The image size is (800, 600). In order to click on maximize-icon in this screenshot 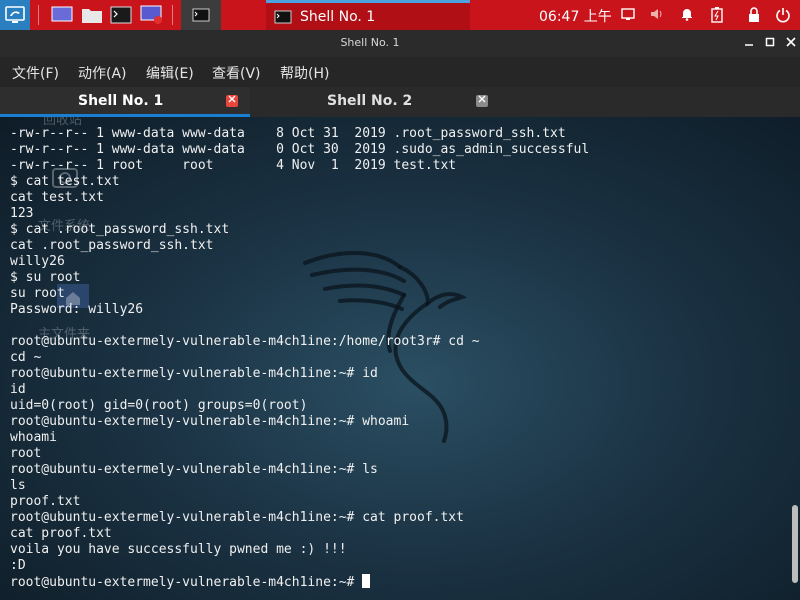, I will do `click(770, 42)`.